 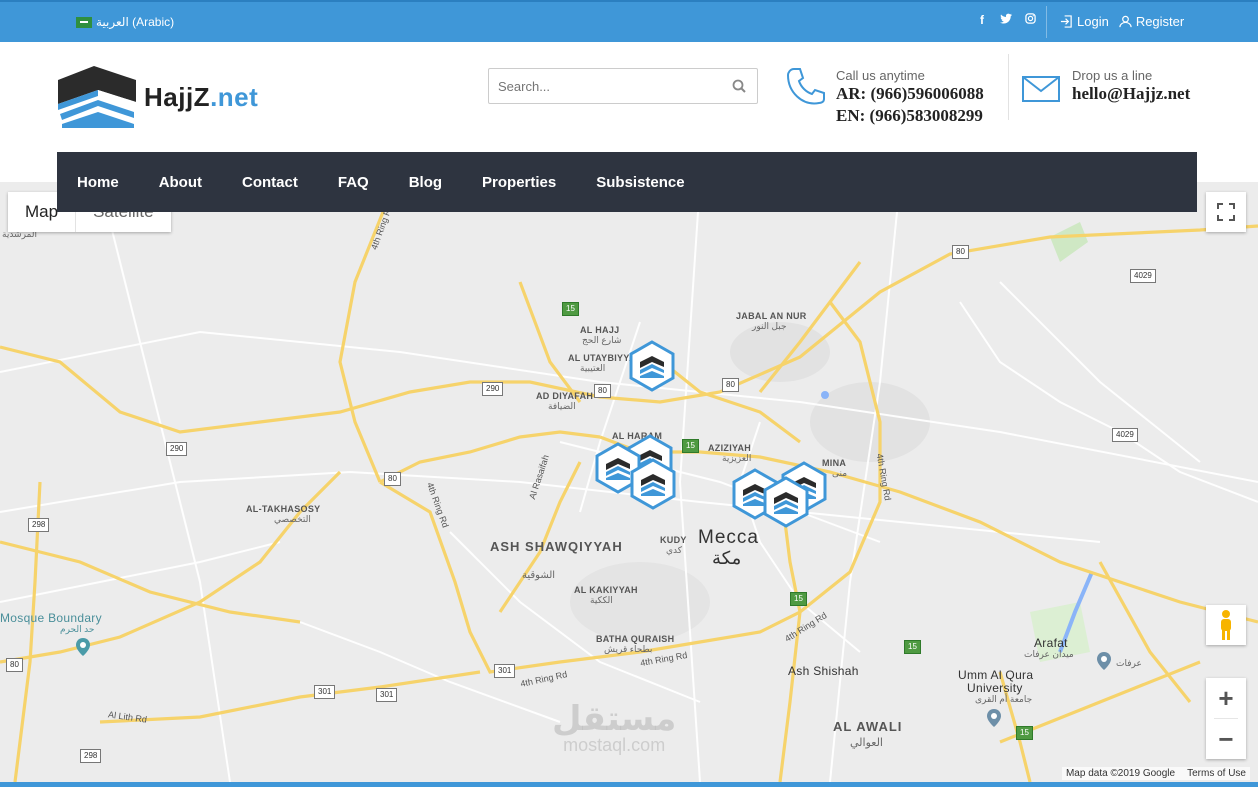 I want to click on label-utaybiyya: AL UTAYBIYYA, so click(x=602, y=358).